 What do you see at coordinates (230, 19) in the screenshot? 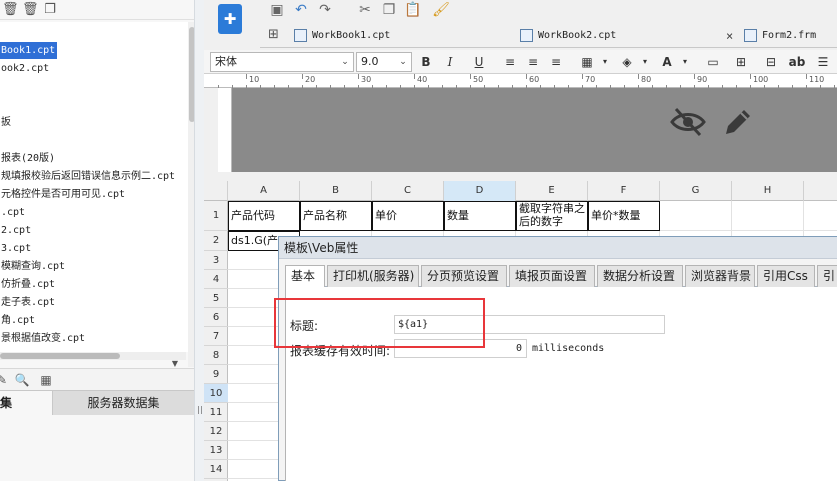
I see `app-logo-icon: ✚` at bounding box center [230, 19].